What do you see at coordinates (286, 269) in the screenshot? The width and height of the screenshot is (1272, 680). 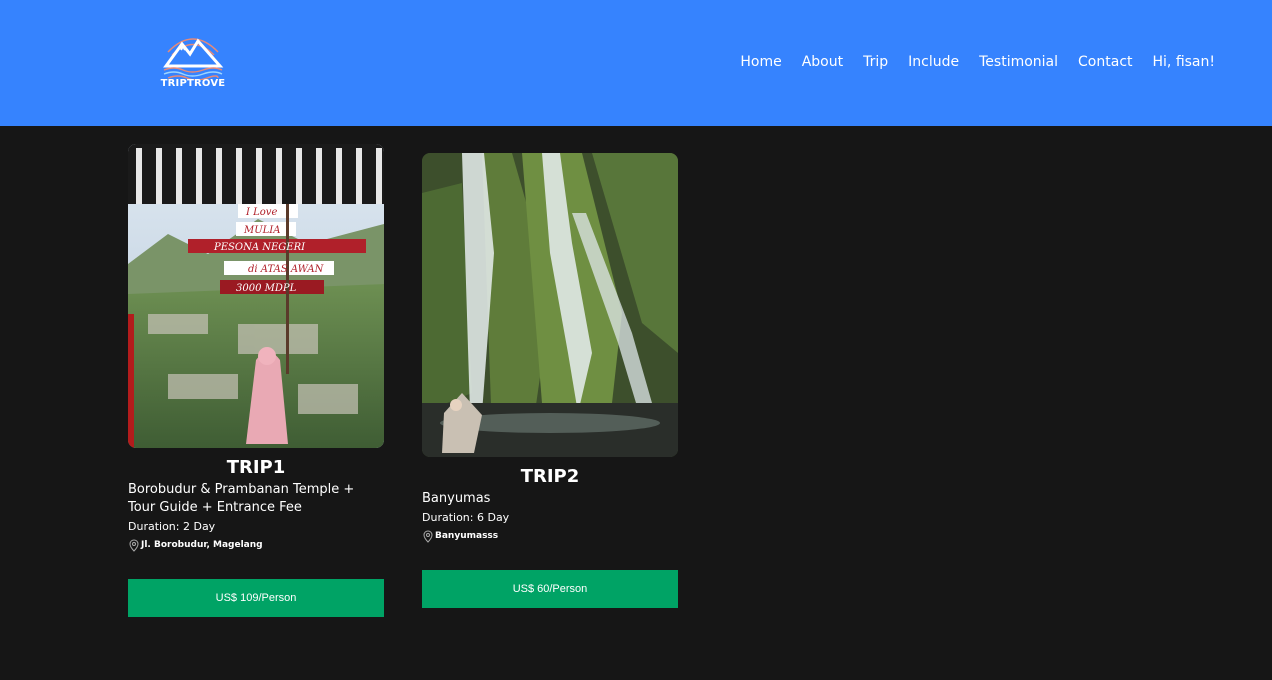 I see `sign-text: di ATAS AWAN` at bounding box center [286, 269].